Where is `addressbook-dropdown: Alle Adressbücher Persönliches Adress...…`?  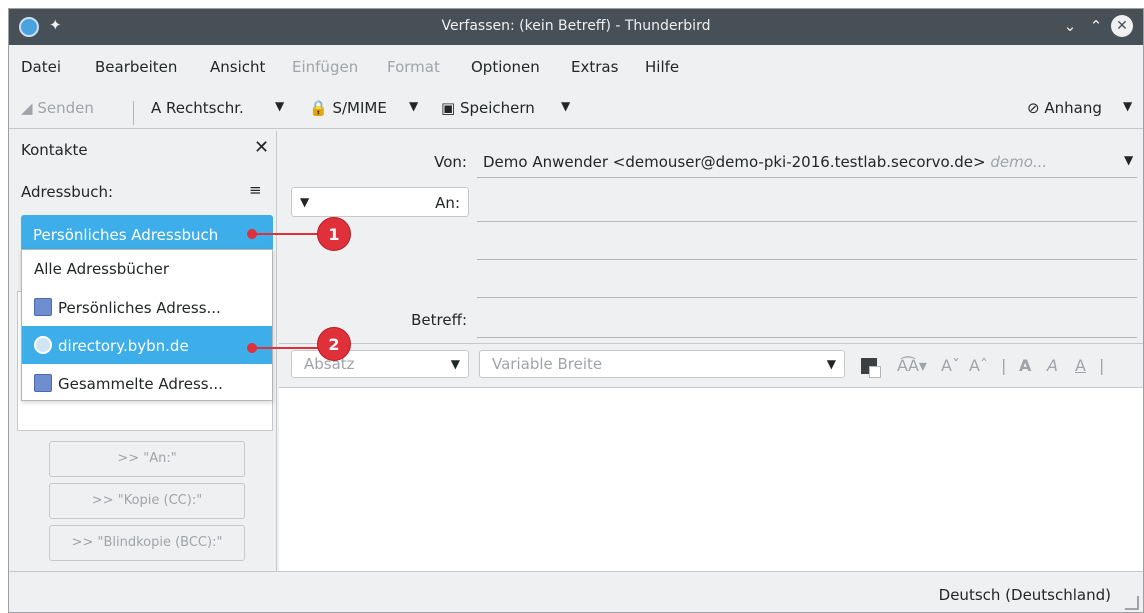
addressbook-dropdown: Alle Adressbücher Persönliches Adress...… is located at coordinates (147, 325).